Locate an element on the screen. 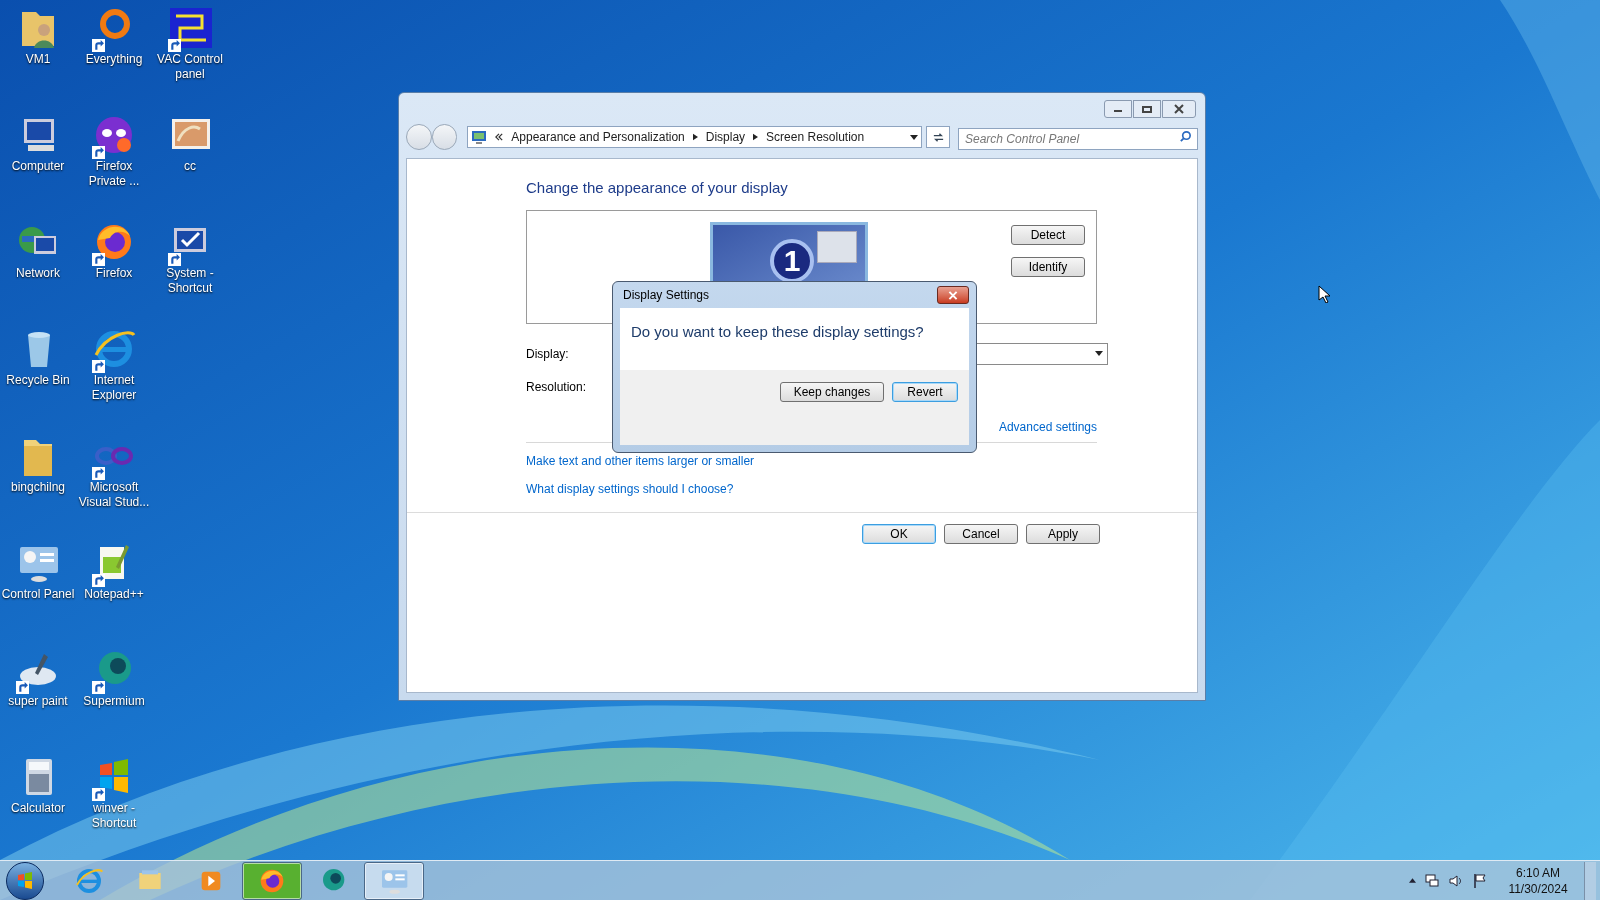 This screenshot has height=900, width=1600. icon-label: bingchilng is located at coordinates (37, 487).